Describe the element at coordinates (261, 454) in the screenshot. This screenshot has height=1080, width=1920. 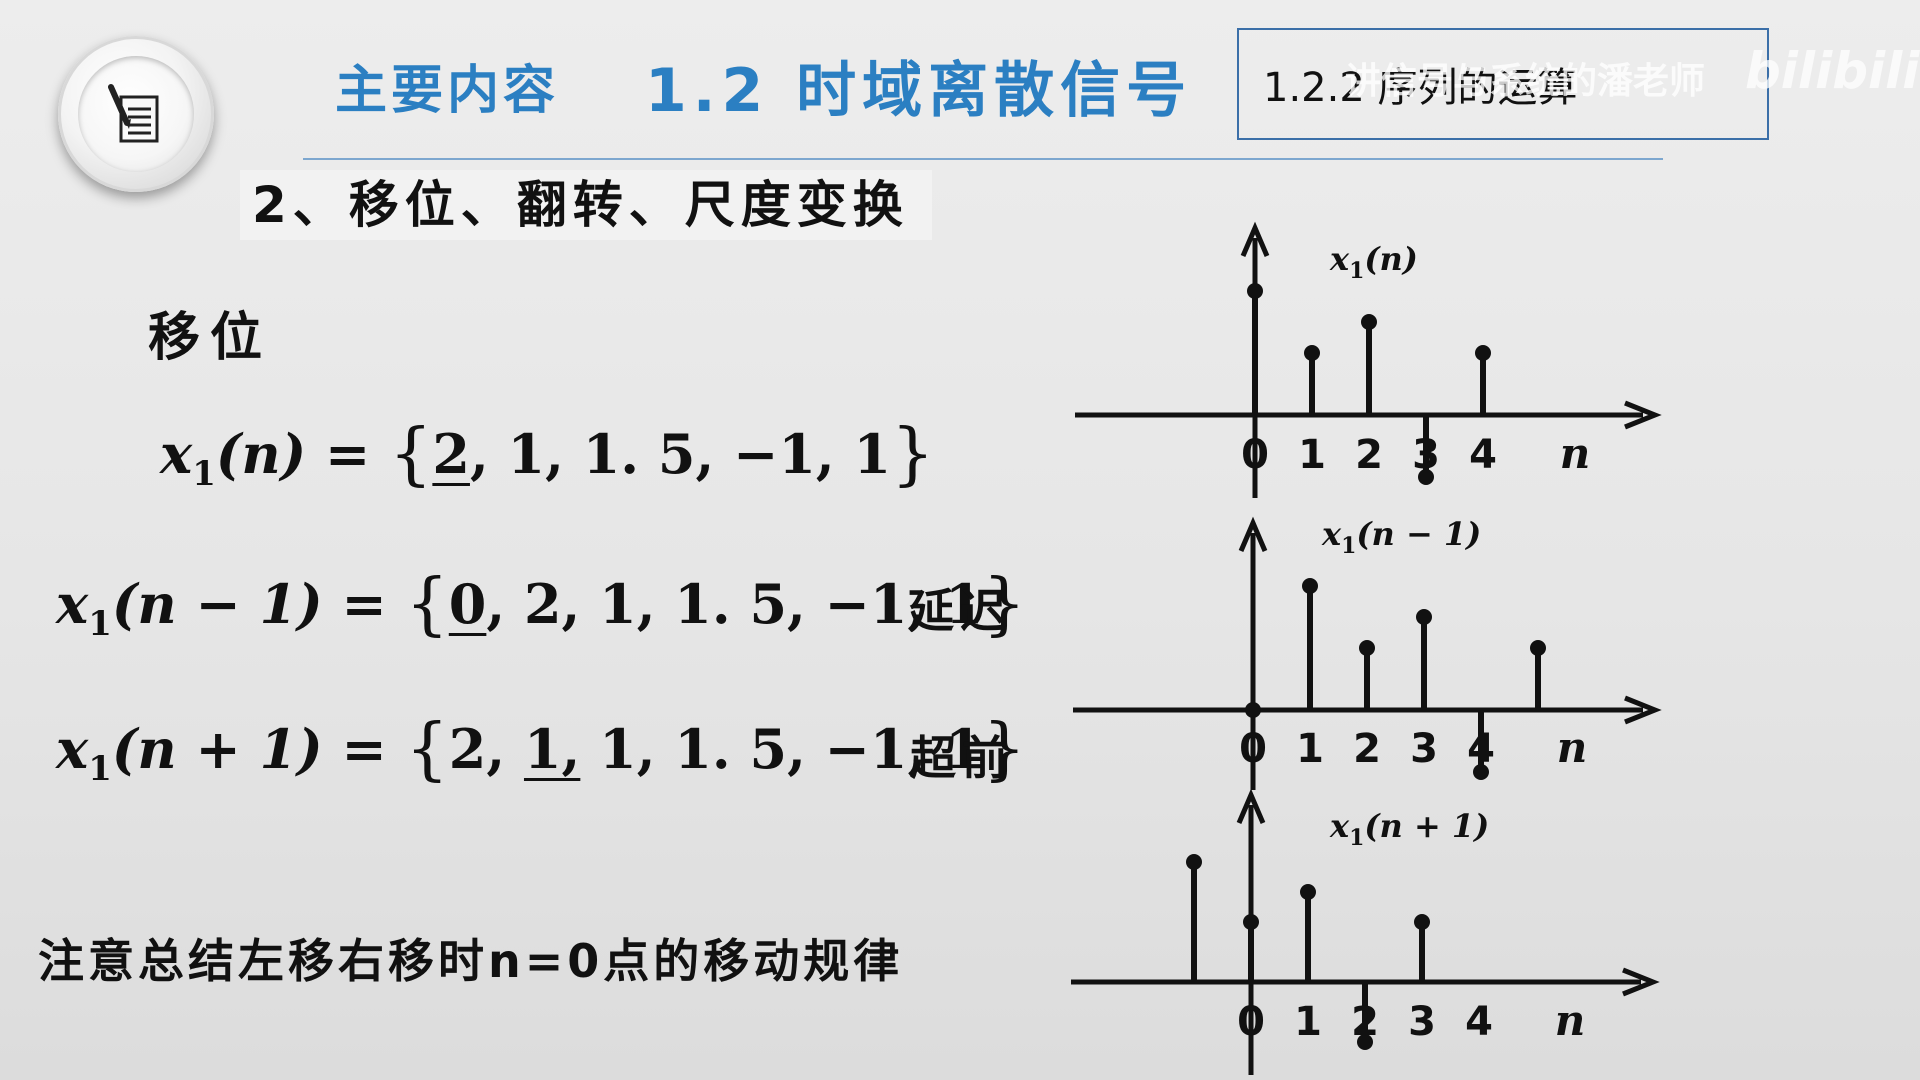
I see `eq-arg: (n)` at that location.